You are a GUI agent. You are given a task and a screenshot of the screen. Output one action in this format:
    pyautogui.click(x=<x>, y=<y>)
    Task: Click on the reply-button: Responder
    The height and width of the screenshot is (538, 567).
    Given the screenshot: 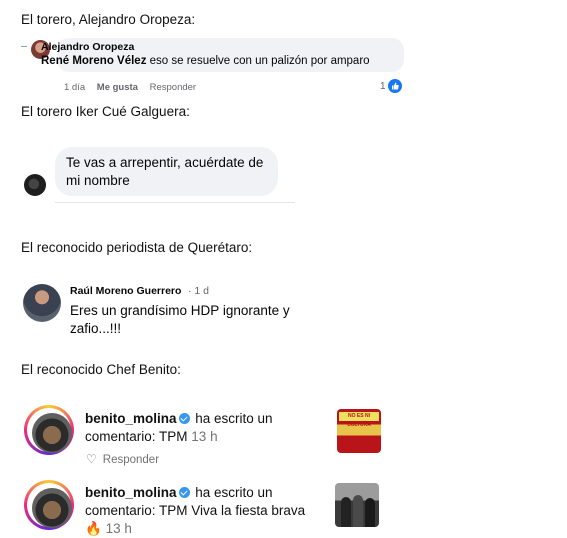 What is the action you would take?
    pyautogui.click(x=173, y=87)
    